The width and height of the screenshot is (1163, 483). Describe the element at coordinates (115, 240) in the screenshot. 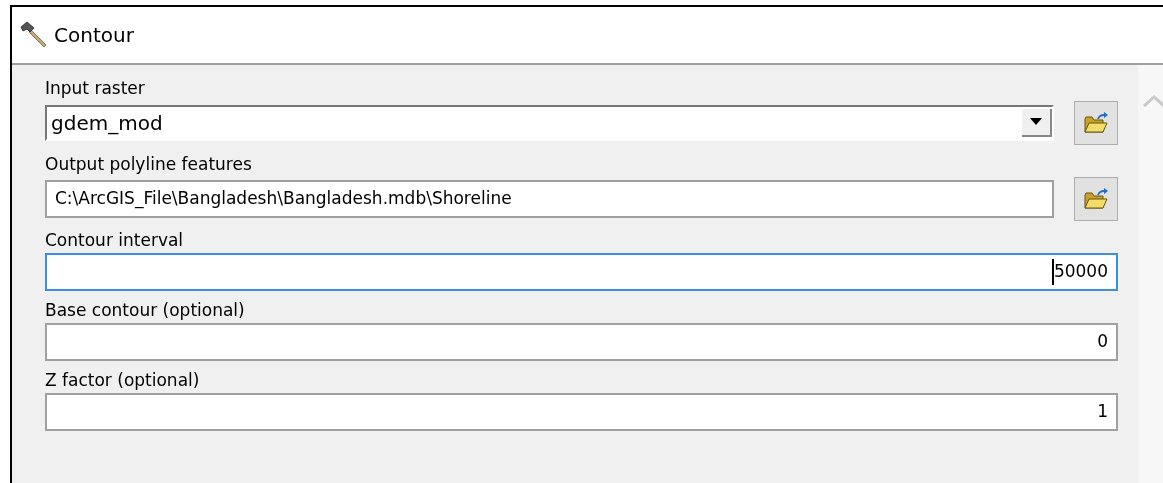

I see `field-label: Contour interval` at that location.